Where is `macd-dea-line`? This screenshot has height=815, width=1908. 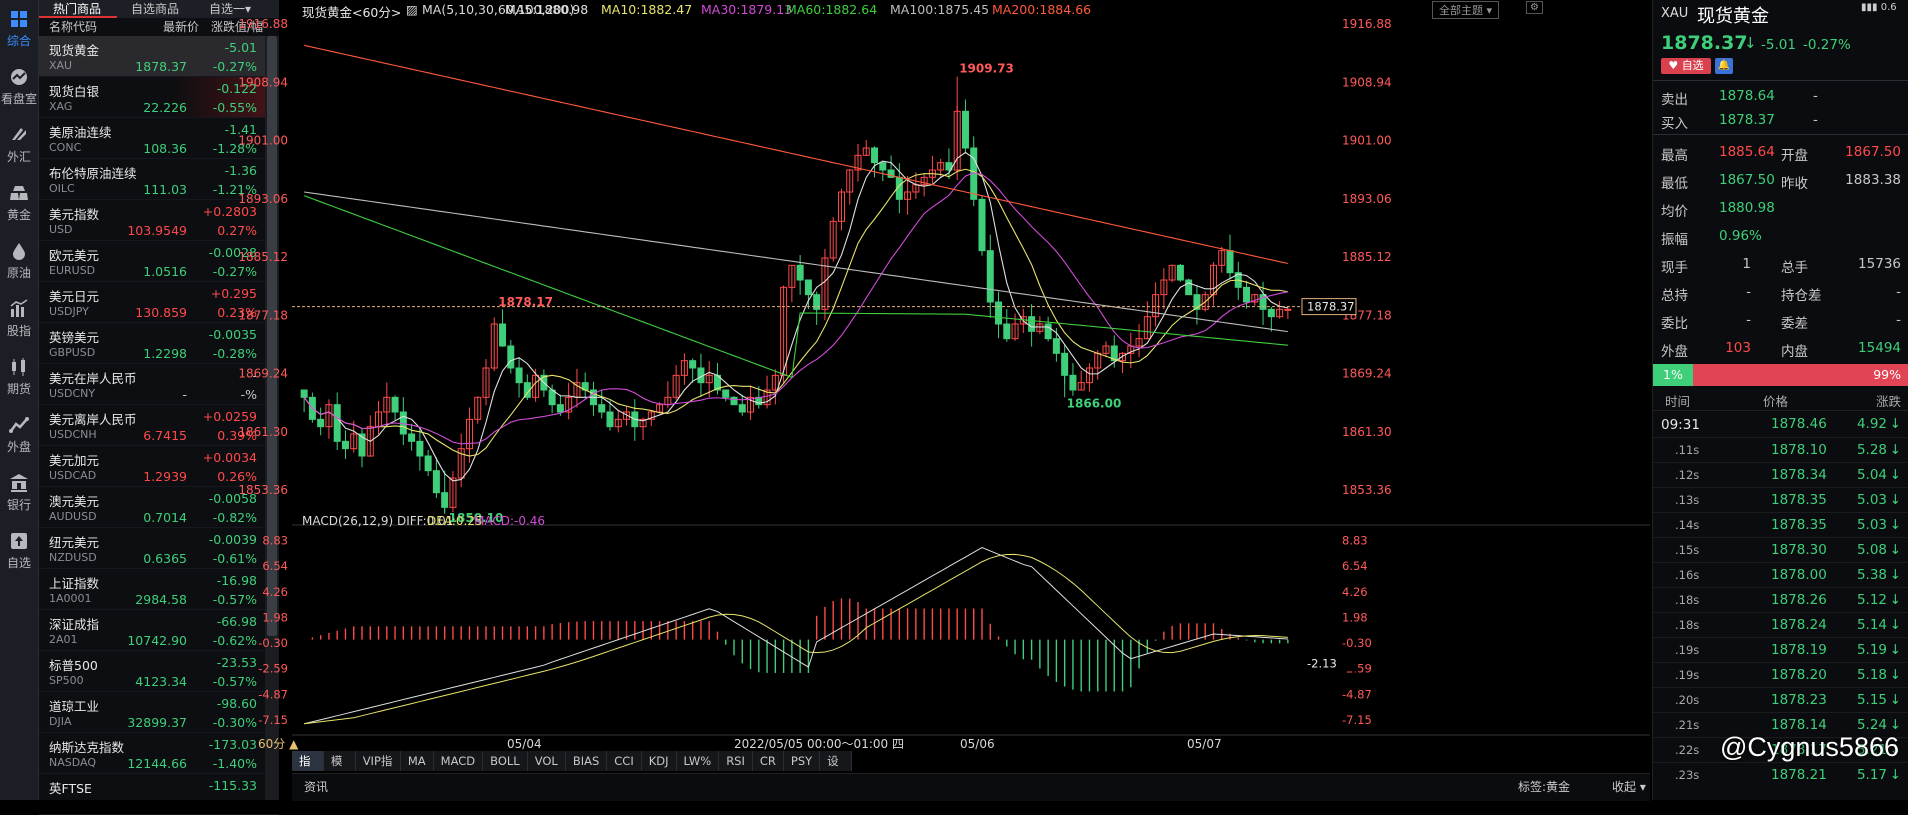 macd-dea-line is located at coordinates (796, 639).